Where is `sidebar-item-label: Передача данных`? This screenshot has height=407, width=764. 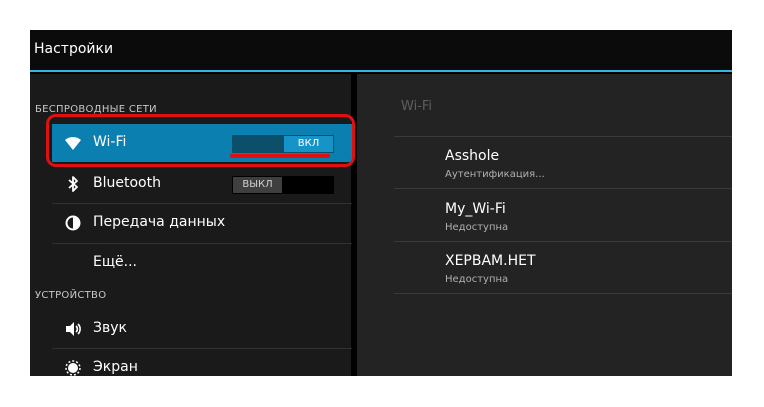 sidebar-item-label: Передача данных is located at coordinates (159, 222).